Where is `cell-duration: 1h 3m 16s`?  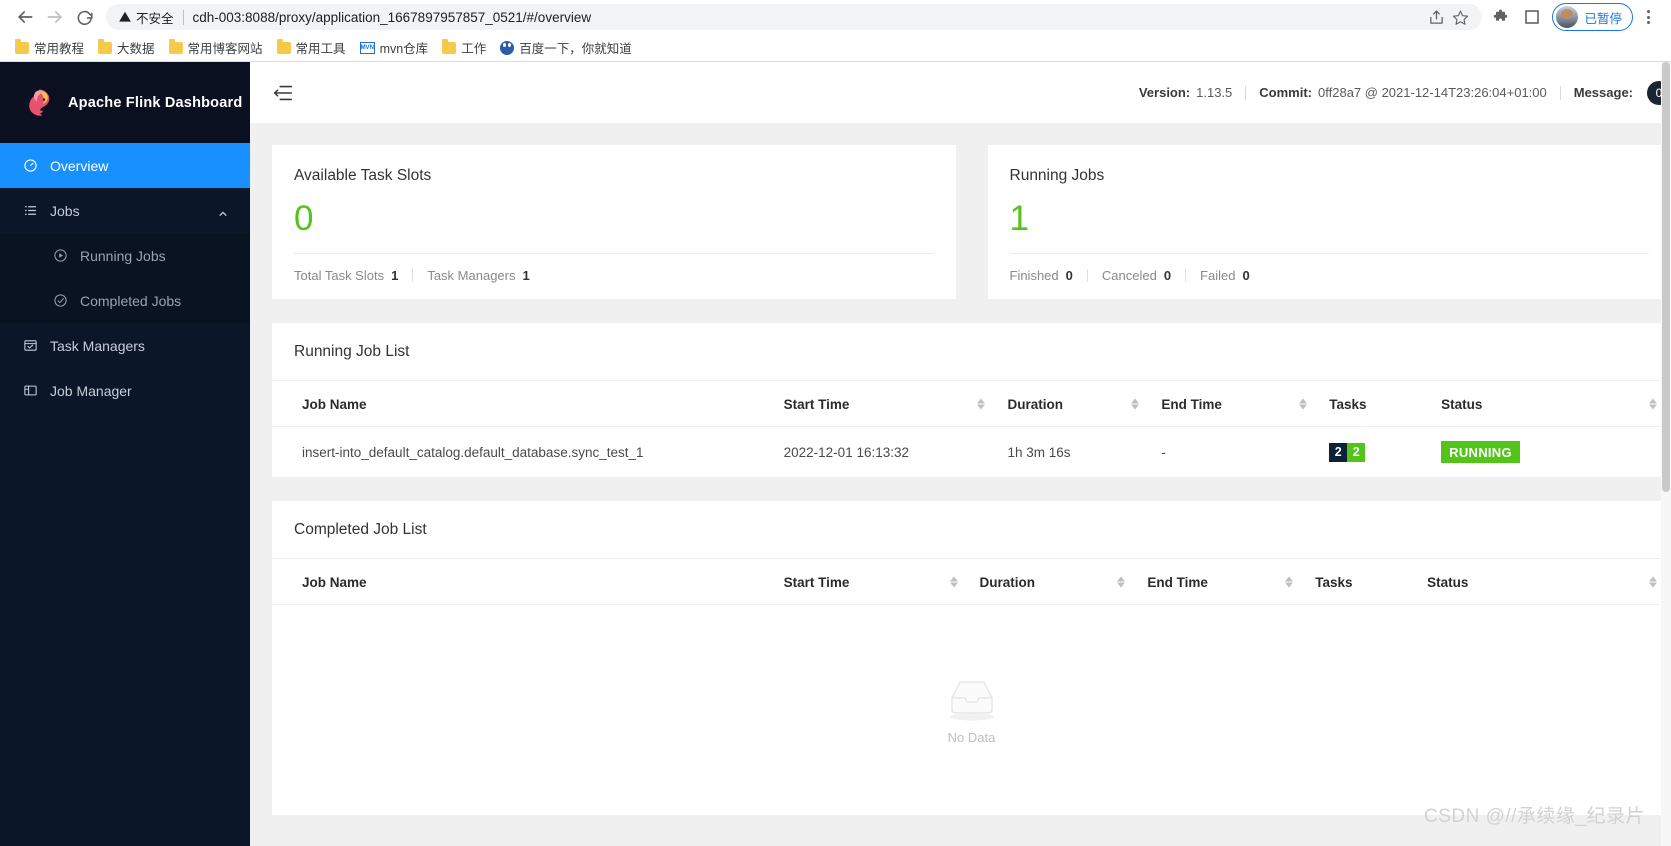
cell-duration: 1h 3m 16s is located at coordinates (1039, 452).